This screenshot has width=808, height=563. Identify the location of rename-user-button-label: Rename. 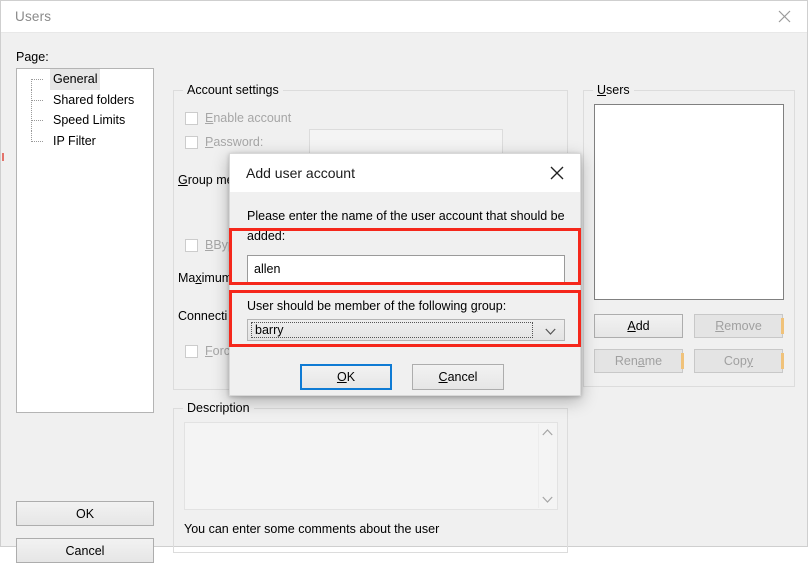
(638, 361).